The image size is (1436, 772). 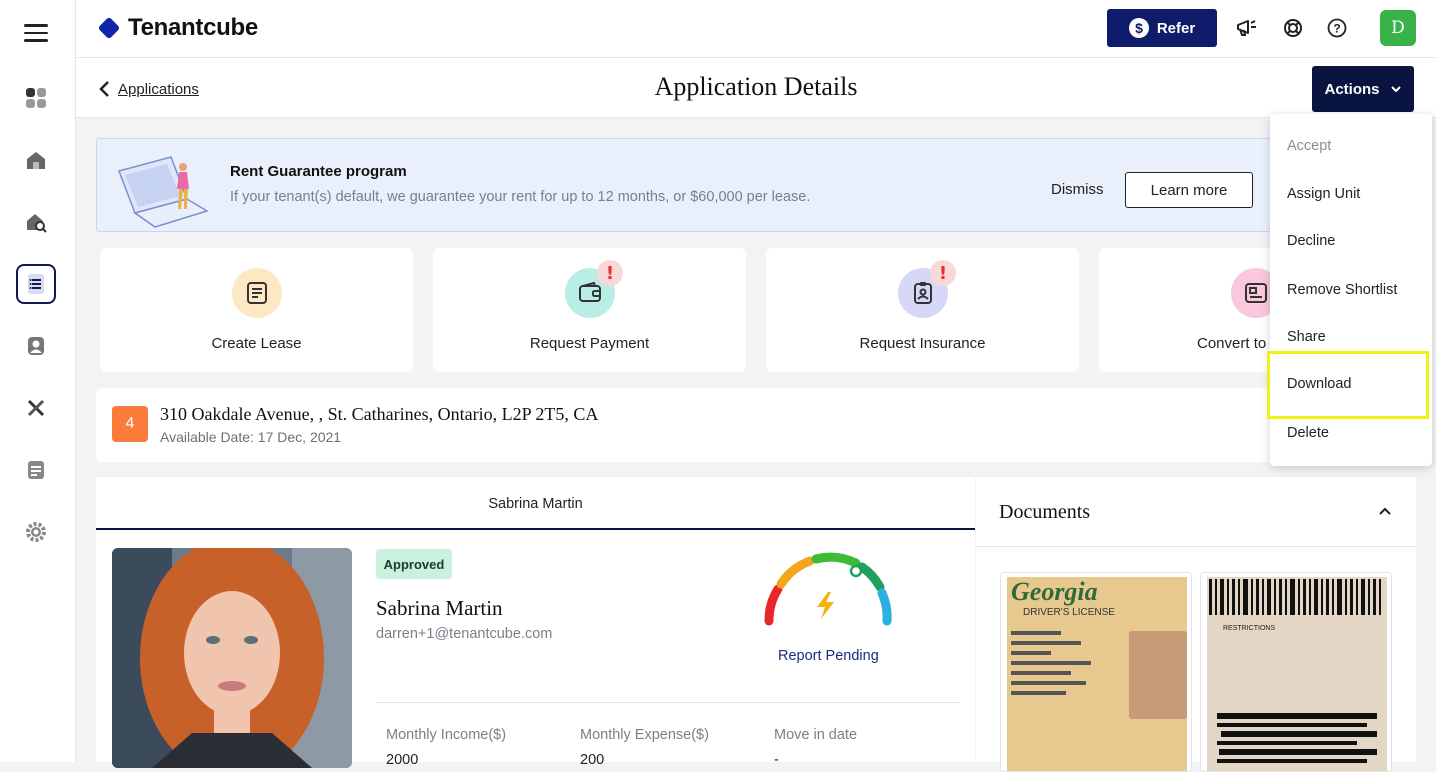 I want to click on divider, so click(x=668, y=702).